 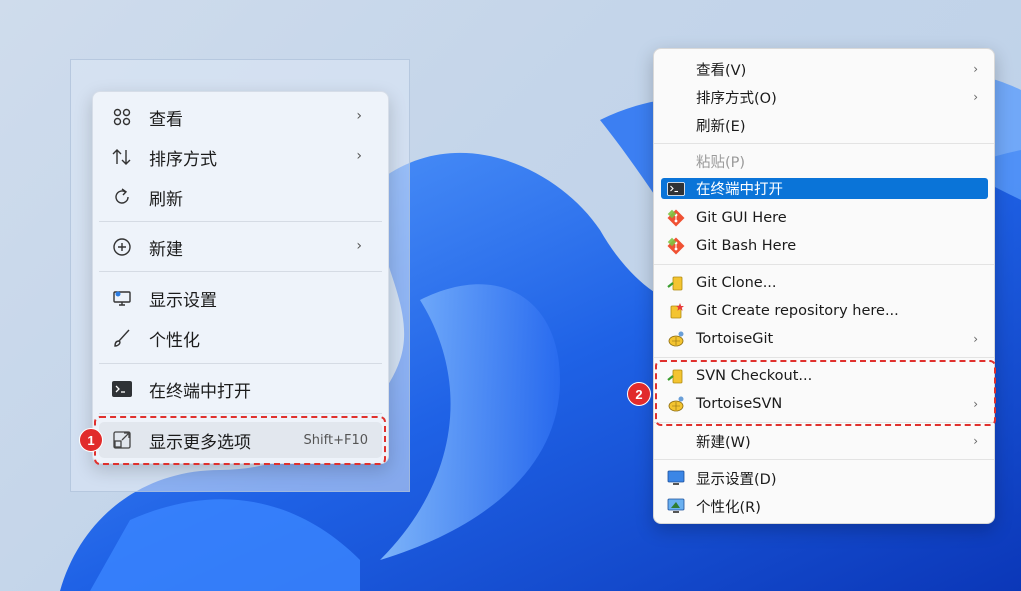 I want to click on menu-item-label: 显示设置, so click(x=183, y=300).